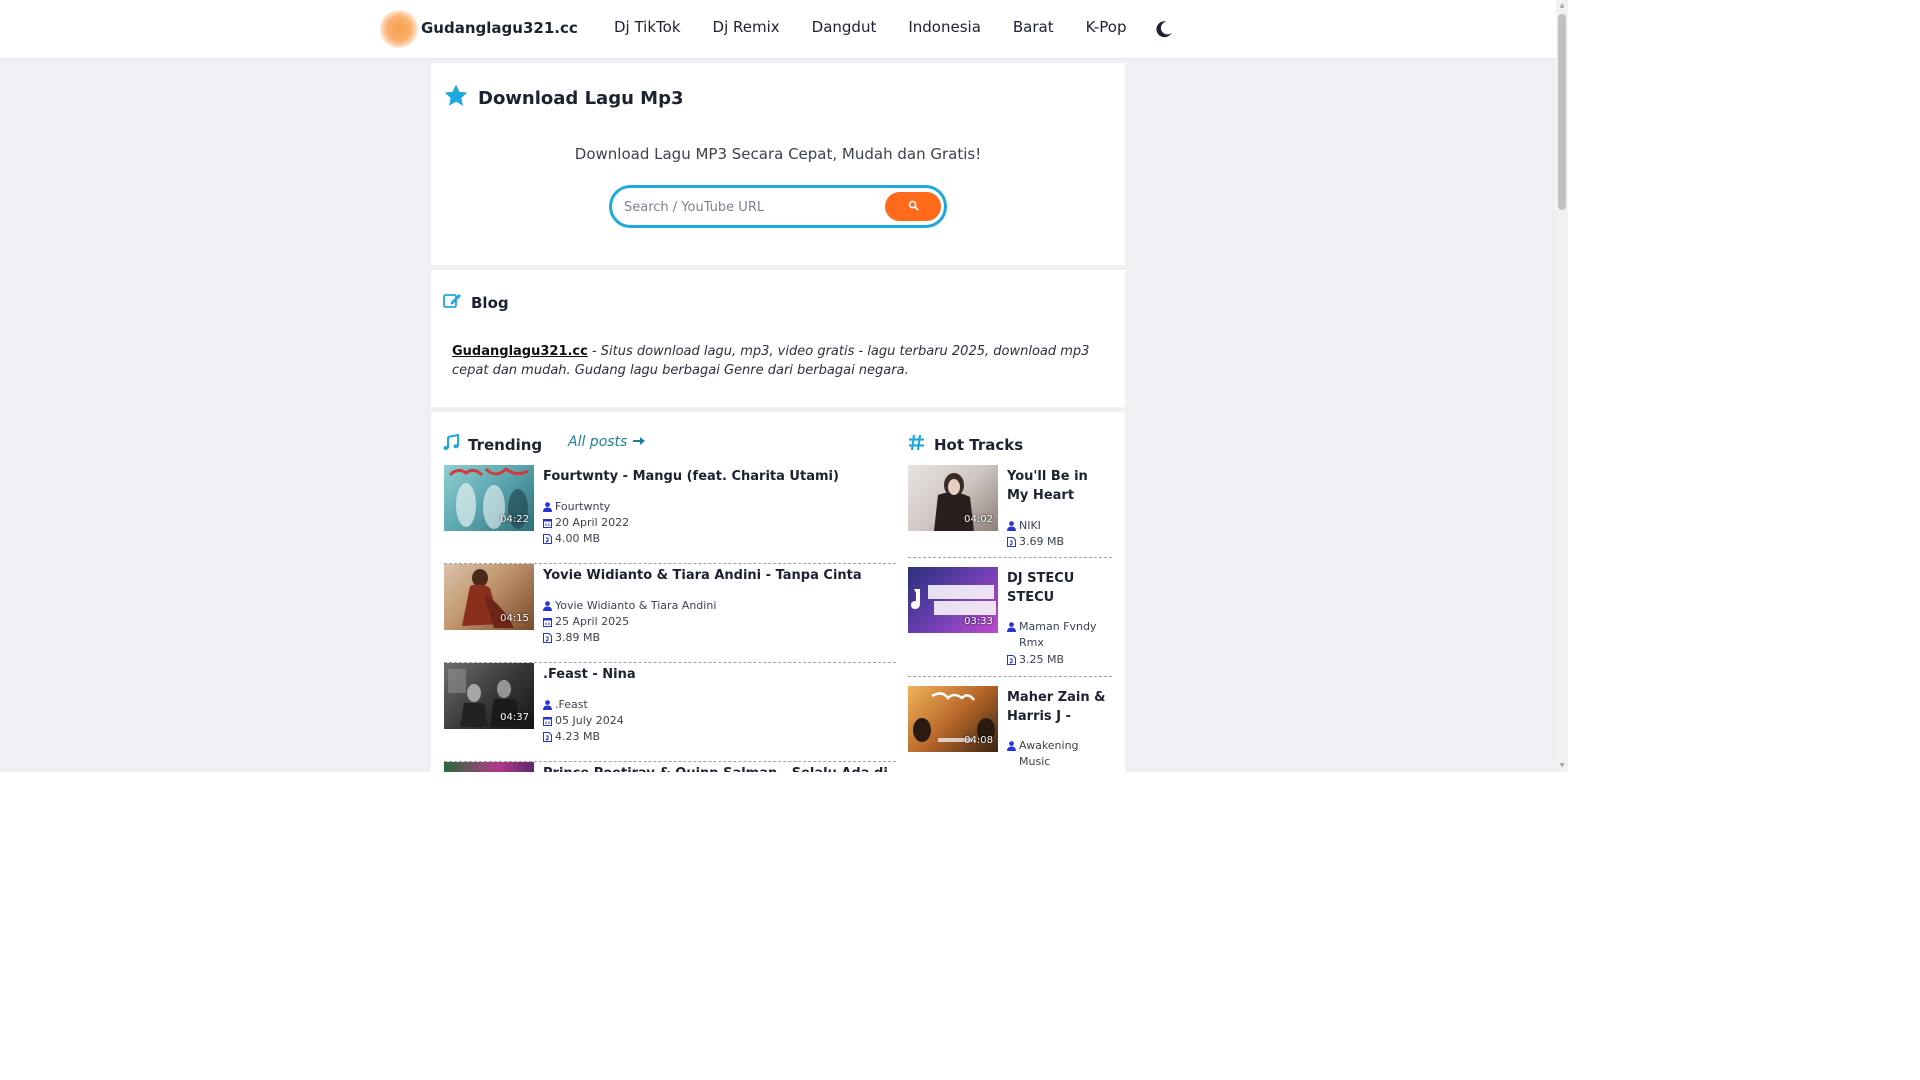 Image resolution: width=1920 pixels, height=1080 pixels. Describe the element at coordinates (589, 720) in the screenshot. I see `track-date-text: 05 July 2024` at that location.